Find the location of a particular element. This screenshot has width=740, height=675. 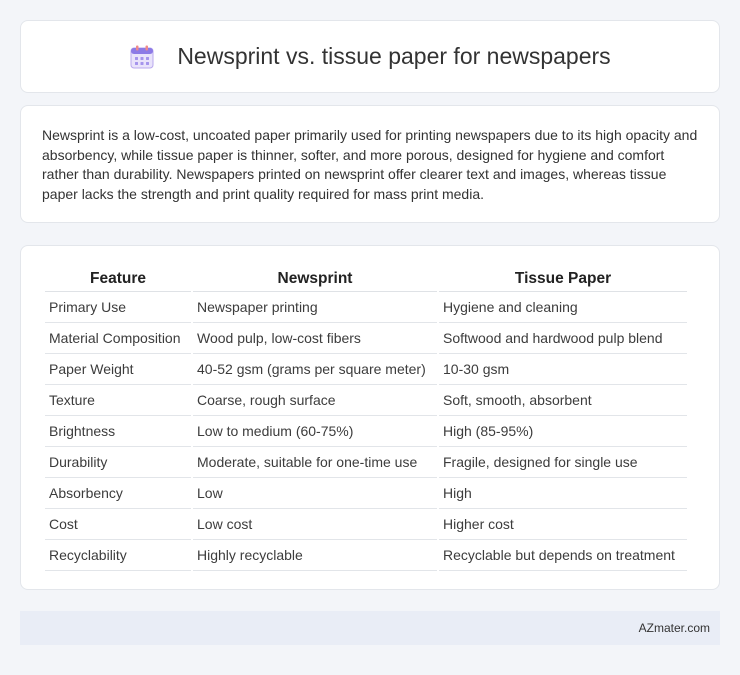

feature-cell: Paper Weight is located at coordinates (118, 369).